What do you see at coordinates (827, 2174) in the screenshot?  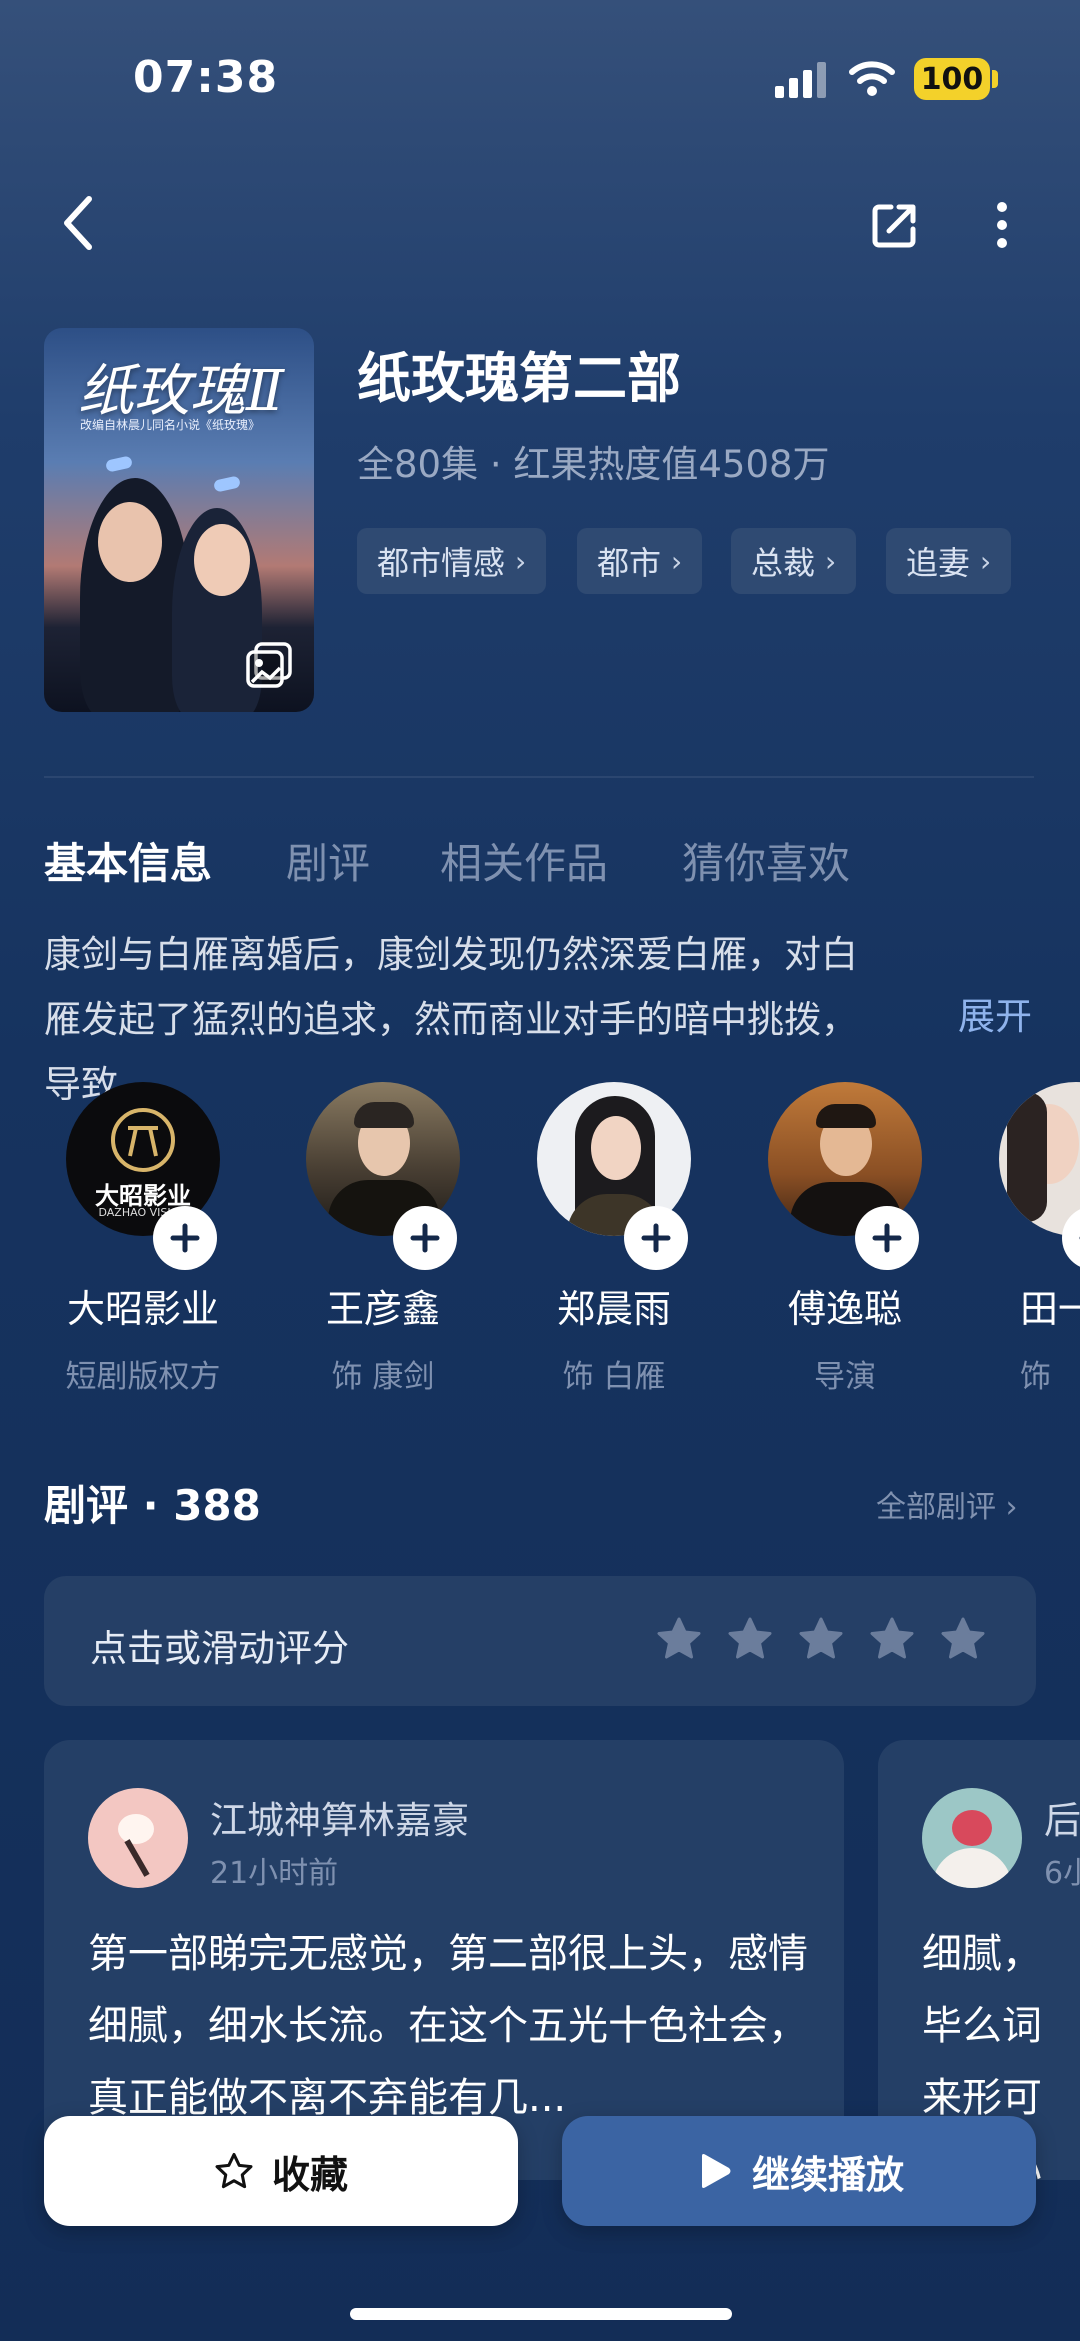 I see `play-label: 继续播放` at bounding box center [827, 2174].